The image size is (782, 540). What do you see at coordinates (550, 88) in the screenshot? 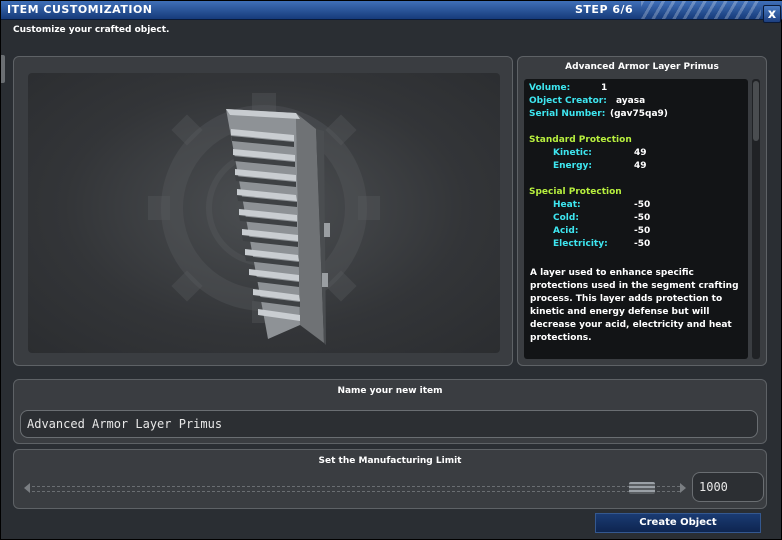
I see `volume-label: Volume:` at bounding box center [550, 88].